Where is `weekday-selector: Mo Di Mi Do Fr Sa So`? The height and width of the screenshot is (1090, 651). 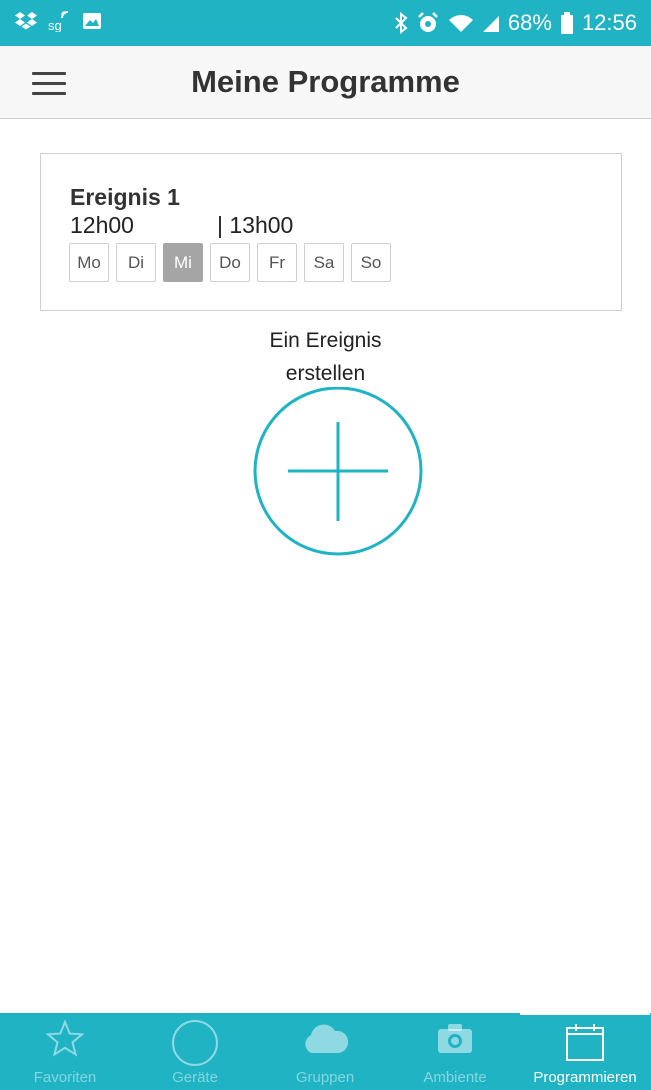
weekday-selector: Mo Di Mi Do Fr Sa So is located at coordinates (230, 262).